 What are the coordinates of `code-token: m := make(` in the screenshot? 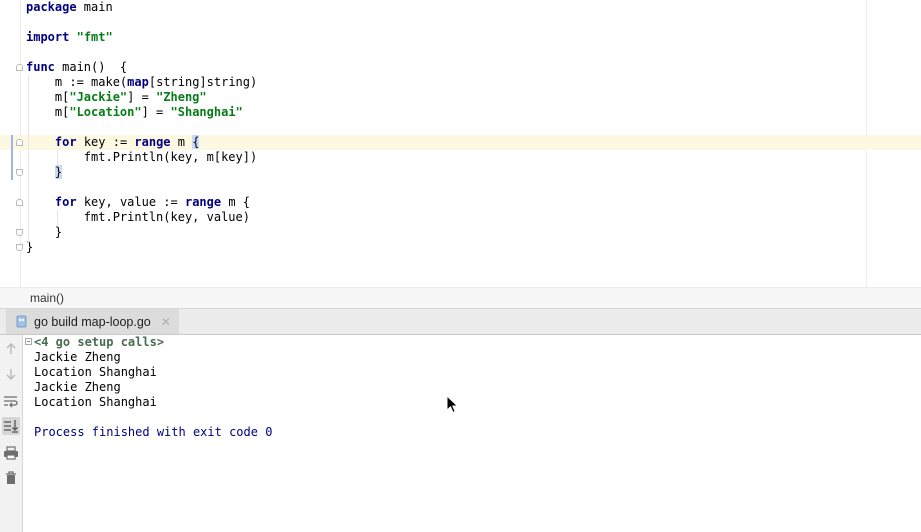 It's located at (77, 82).